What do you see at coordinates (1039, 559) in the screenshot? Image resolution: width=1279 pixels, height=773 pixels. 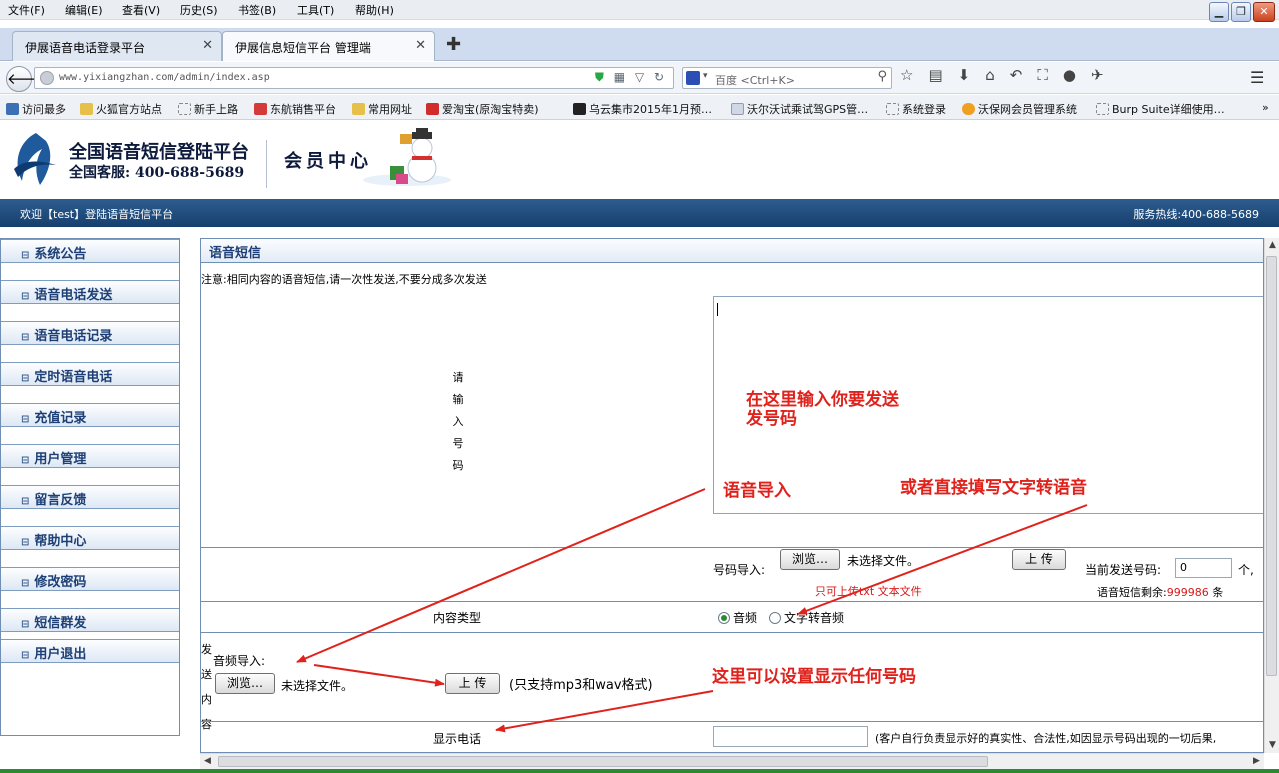 I see `upload-numbers-button: 上 传` at bounding box center [1039, 559].